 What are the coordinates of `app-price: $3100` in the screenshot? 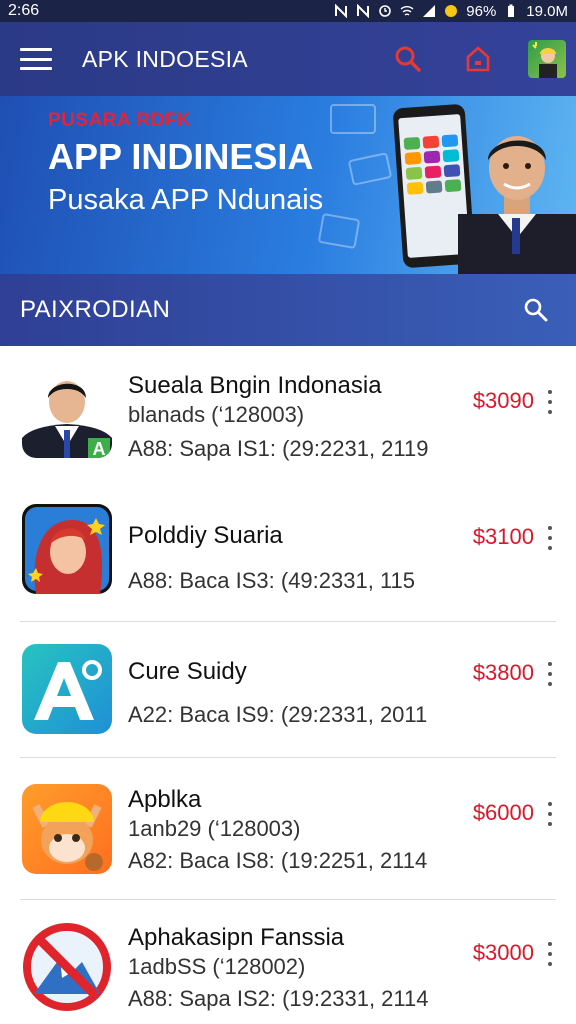 It's located at (503, 537).